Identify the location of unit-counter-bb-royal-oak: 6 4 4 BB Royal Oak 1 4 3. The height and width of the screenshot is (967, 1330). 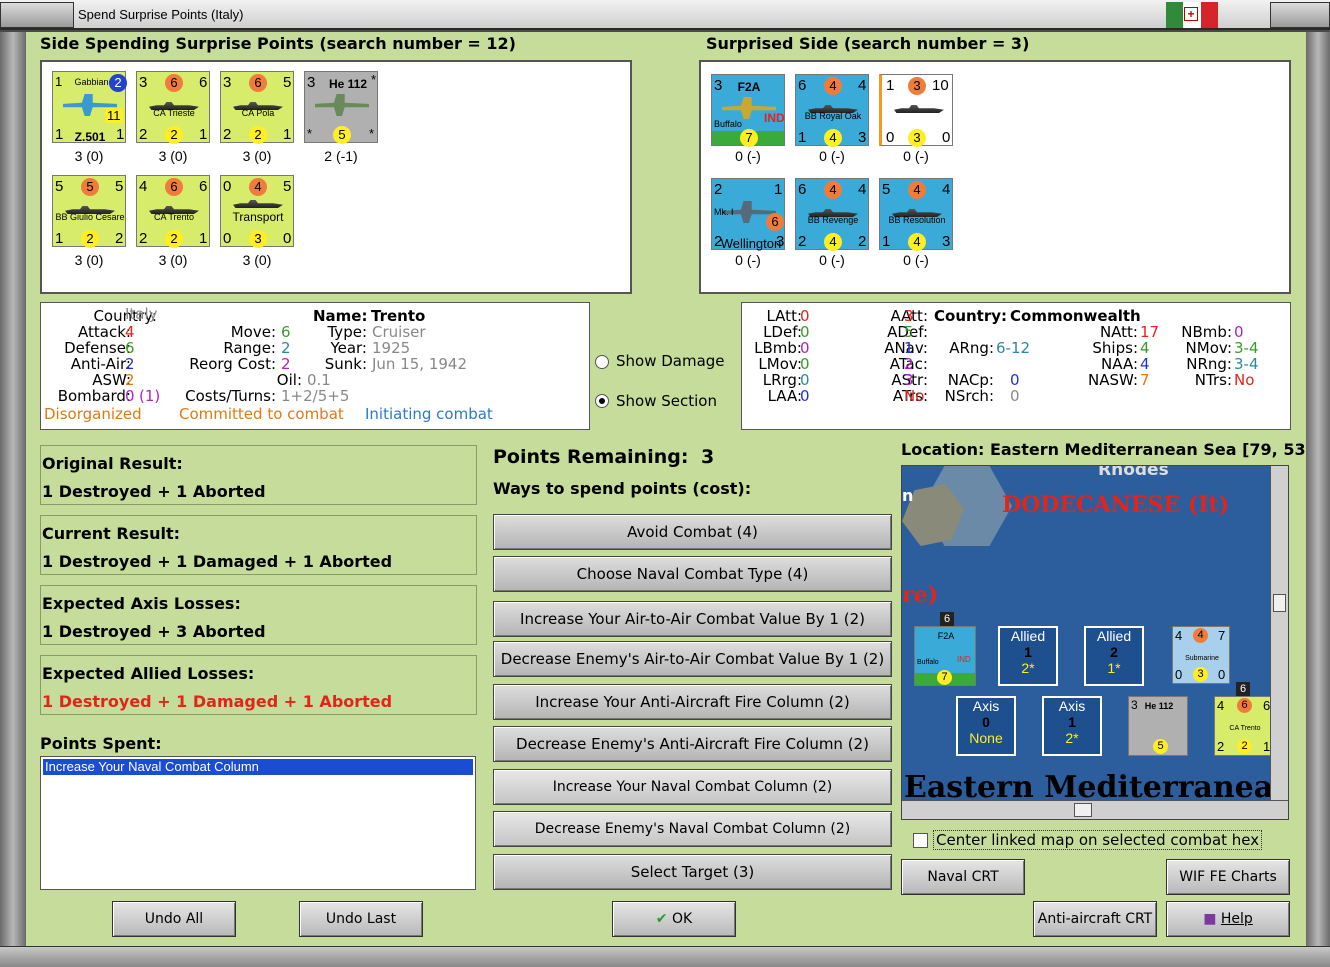
(832, 110).